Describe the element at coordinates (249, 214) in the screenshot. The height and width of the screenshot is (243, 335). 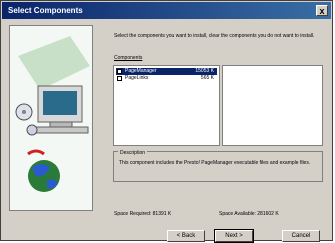
I see `space-available: Space Available: 281602 K` at that location.